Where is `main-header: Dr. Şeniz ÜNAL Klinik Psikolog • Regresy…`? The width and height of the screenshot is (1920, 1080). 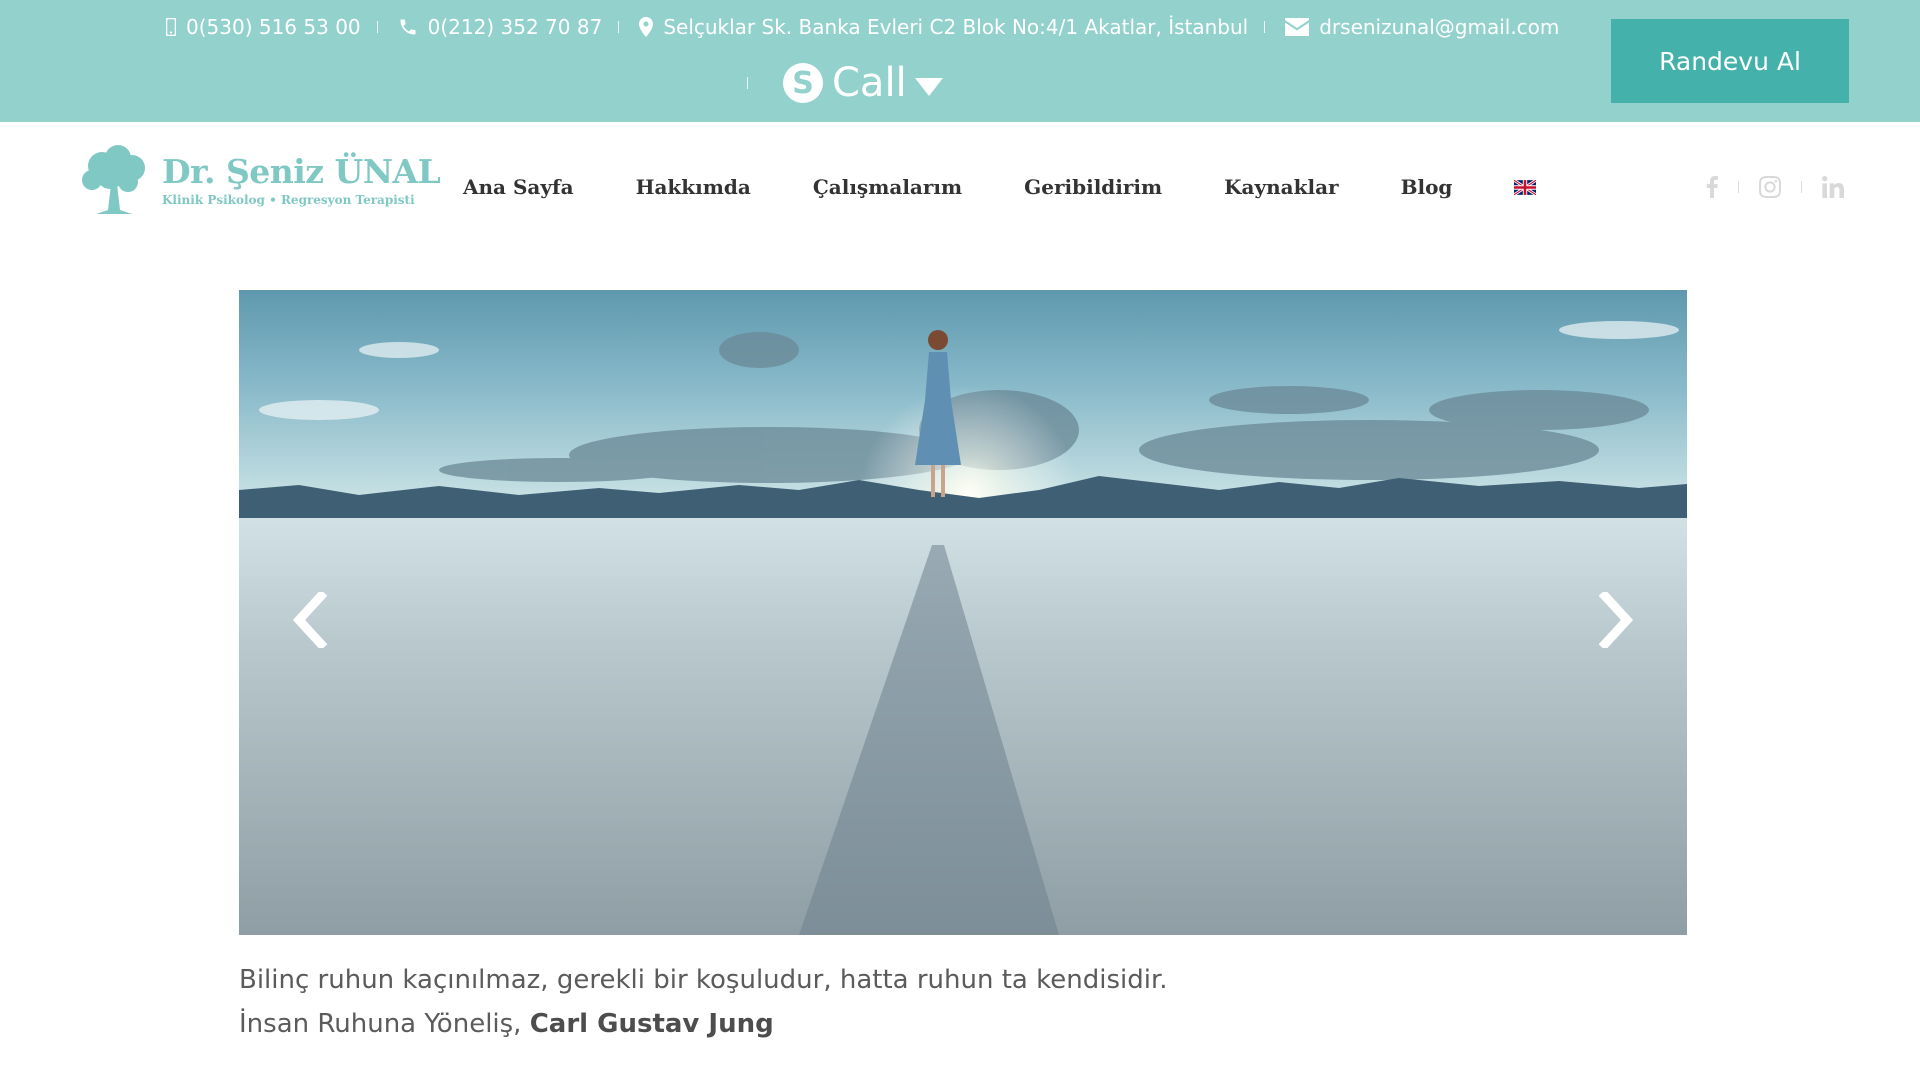
main-header: Dr. Şeniz ÜNAL Klinik Psikolog • Regresy… is located at coordinates (960, 187).